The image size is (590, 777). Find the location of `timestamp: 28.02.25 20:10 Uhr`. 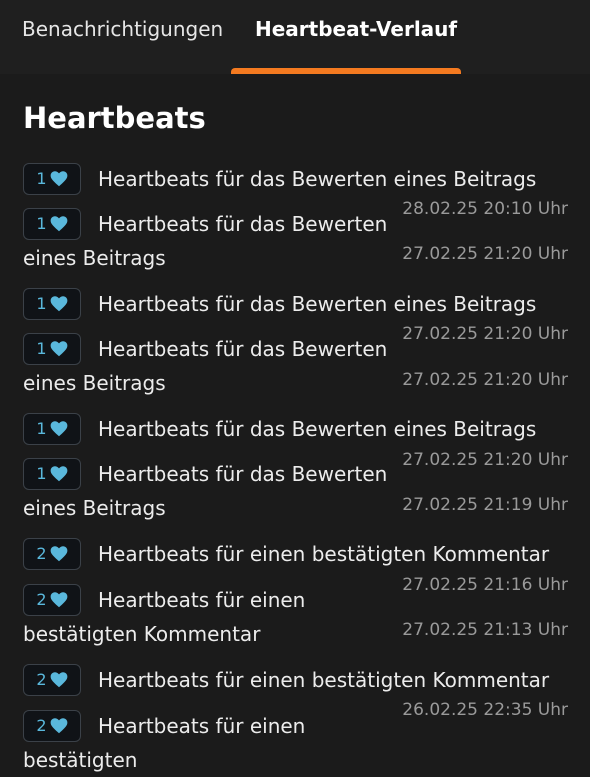

timestamp: 28.02.25 20:10 Uhr is located at coordinates (485, 209).